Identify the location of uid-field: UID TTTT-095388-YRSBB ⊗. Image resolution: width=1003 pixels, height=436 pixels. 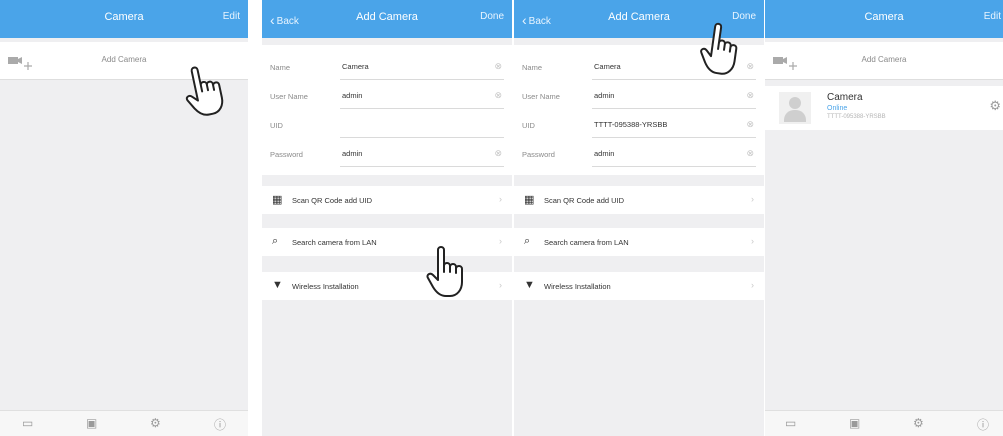
(639, 125).